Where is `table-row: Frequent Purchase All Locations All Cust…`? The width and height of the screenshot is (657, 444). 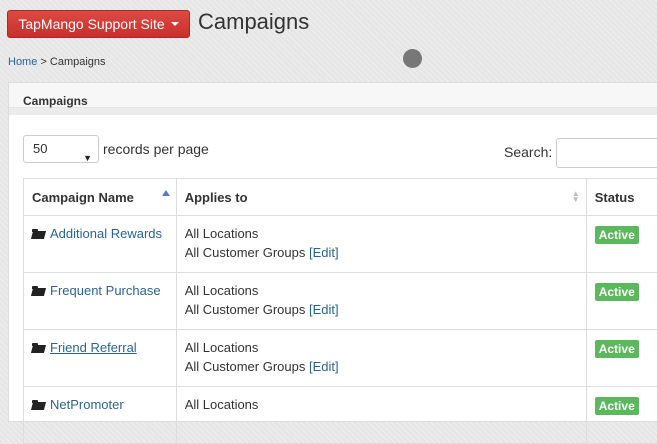
table-row: Frequent Purchase All Locations All Cust… is located at coordinates (340, 301).